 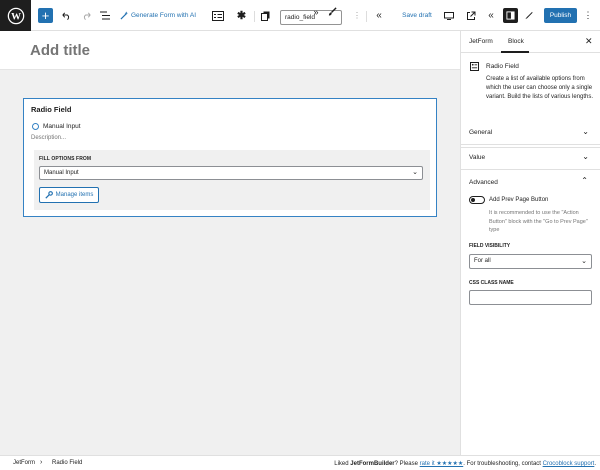 What do you see at coordinates (595, 464) in the screenshot?
I see `note-end: .` at bounding box center [595, 464].